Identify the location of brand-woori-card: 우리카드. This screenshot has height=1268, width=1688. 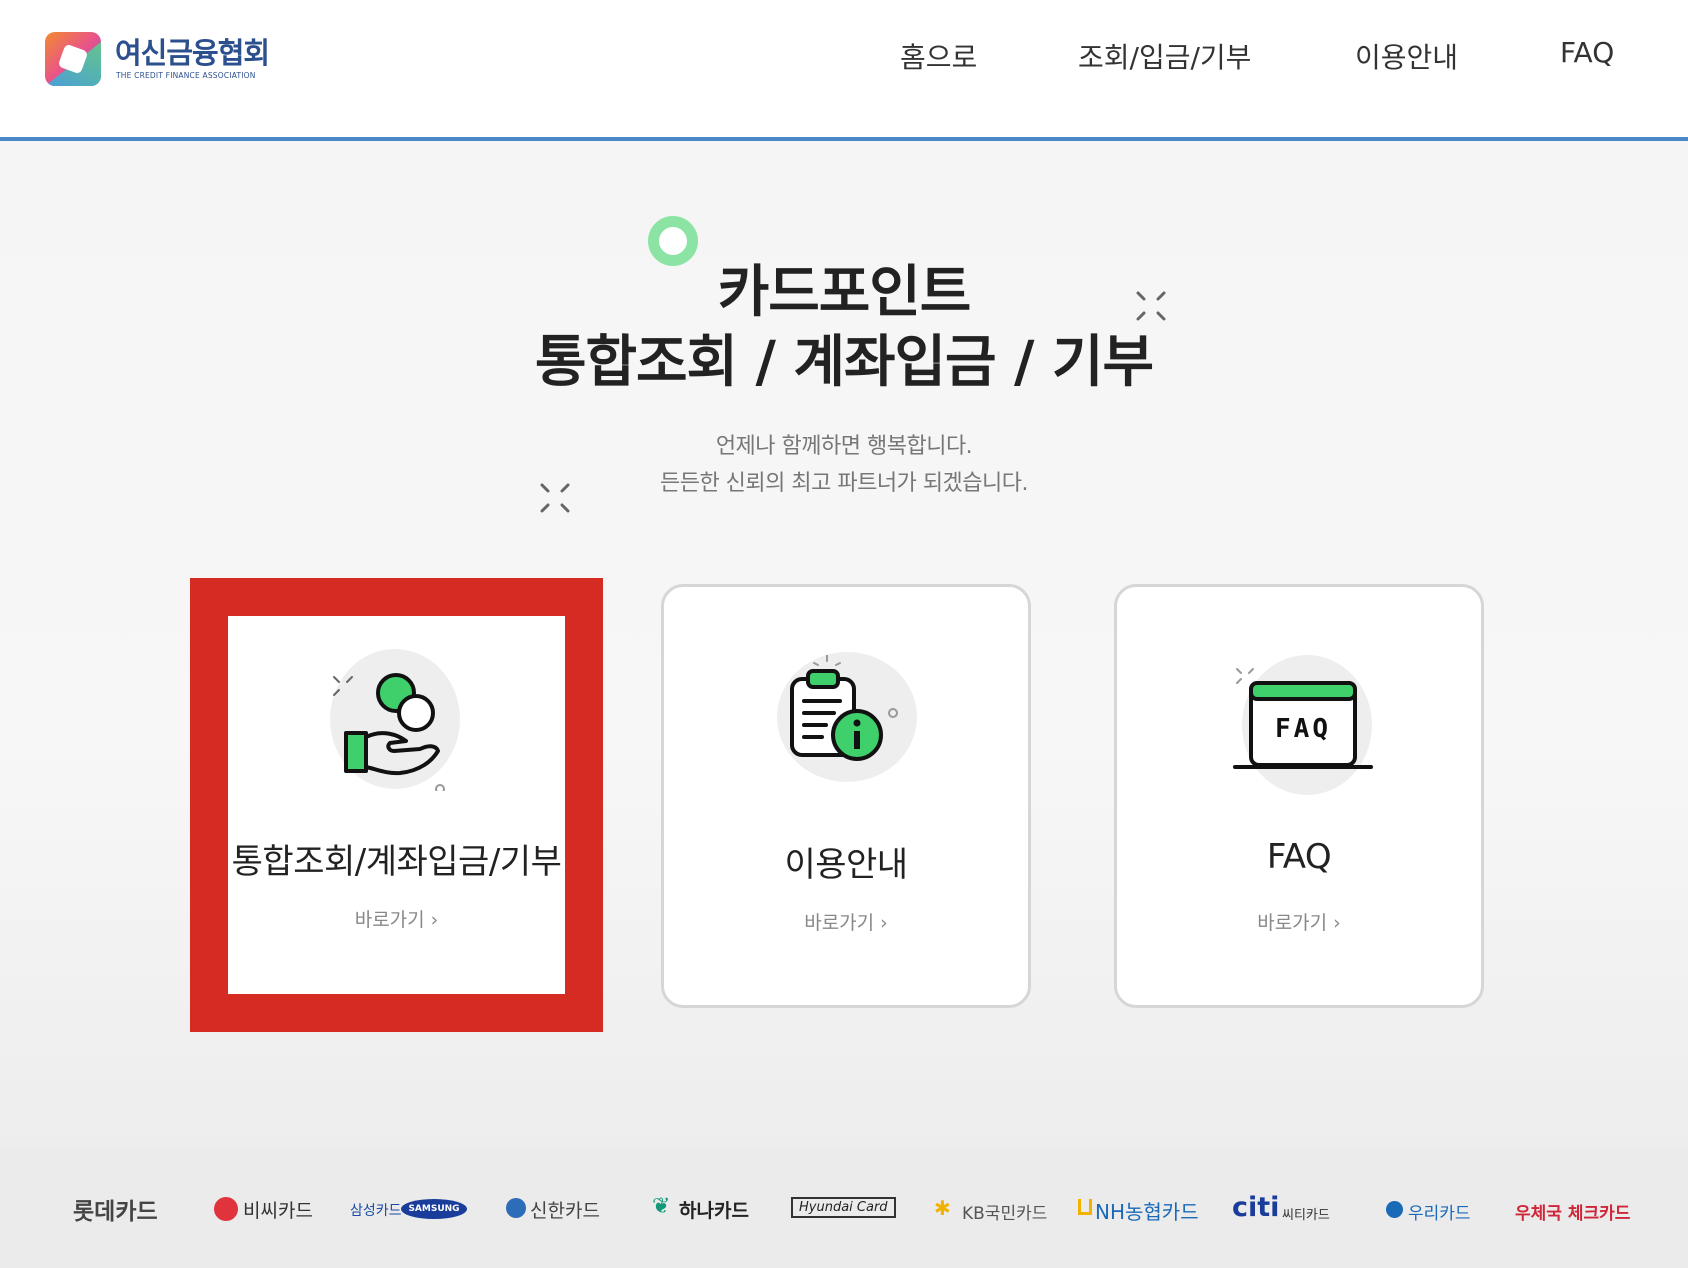
(1439, 1211).